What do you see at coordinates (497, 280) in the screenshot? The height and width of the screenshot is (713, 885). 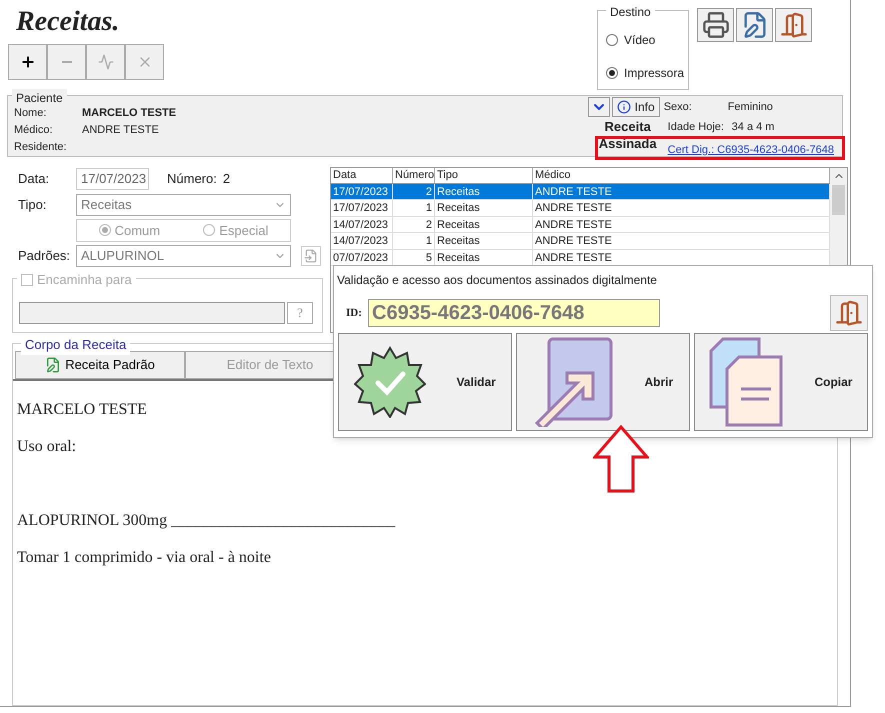 I see `popup-title: Validação e acesso aos documentos assinados digitalmente` at bounding box center [497, 280].